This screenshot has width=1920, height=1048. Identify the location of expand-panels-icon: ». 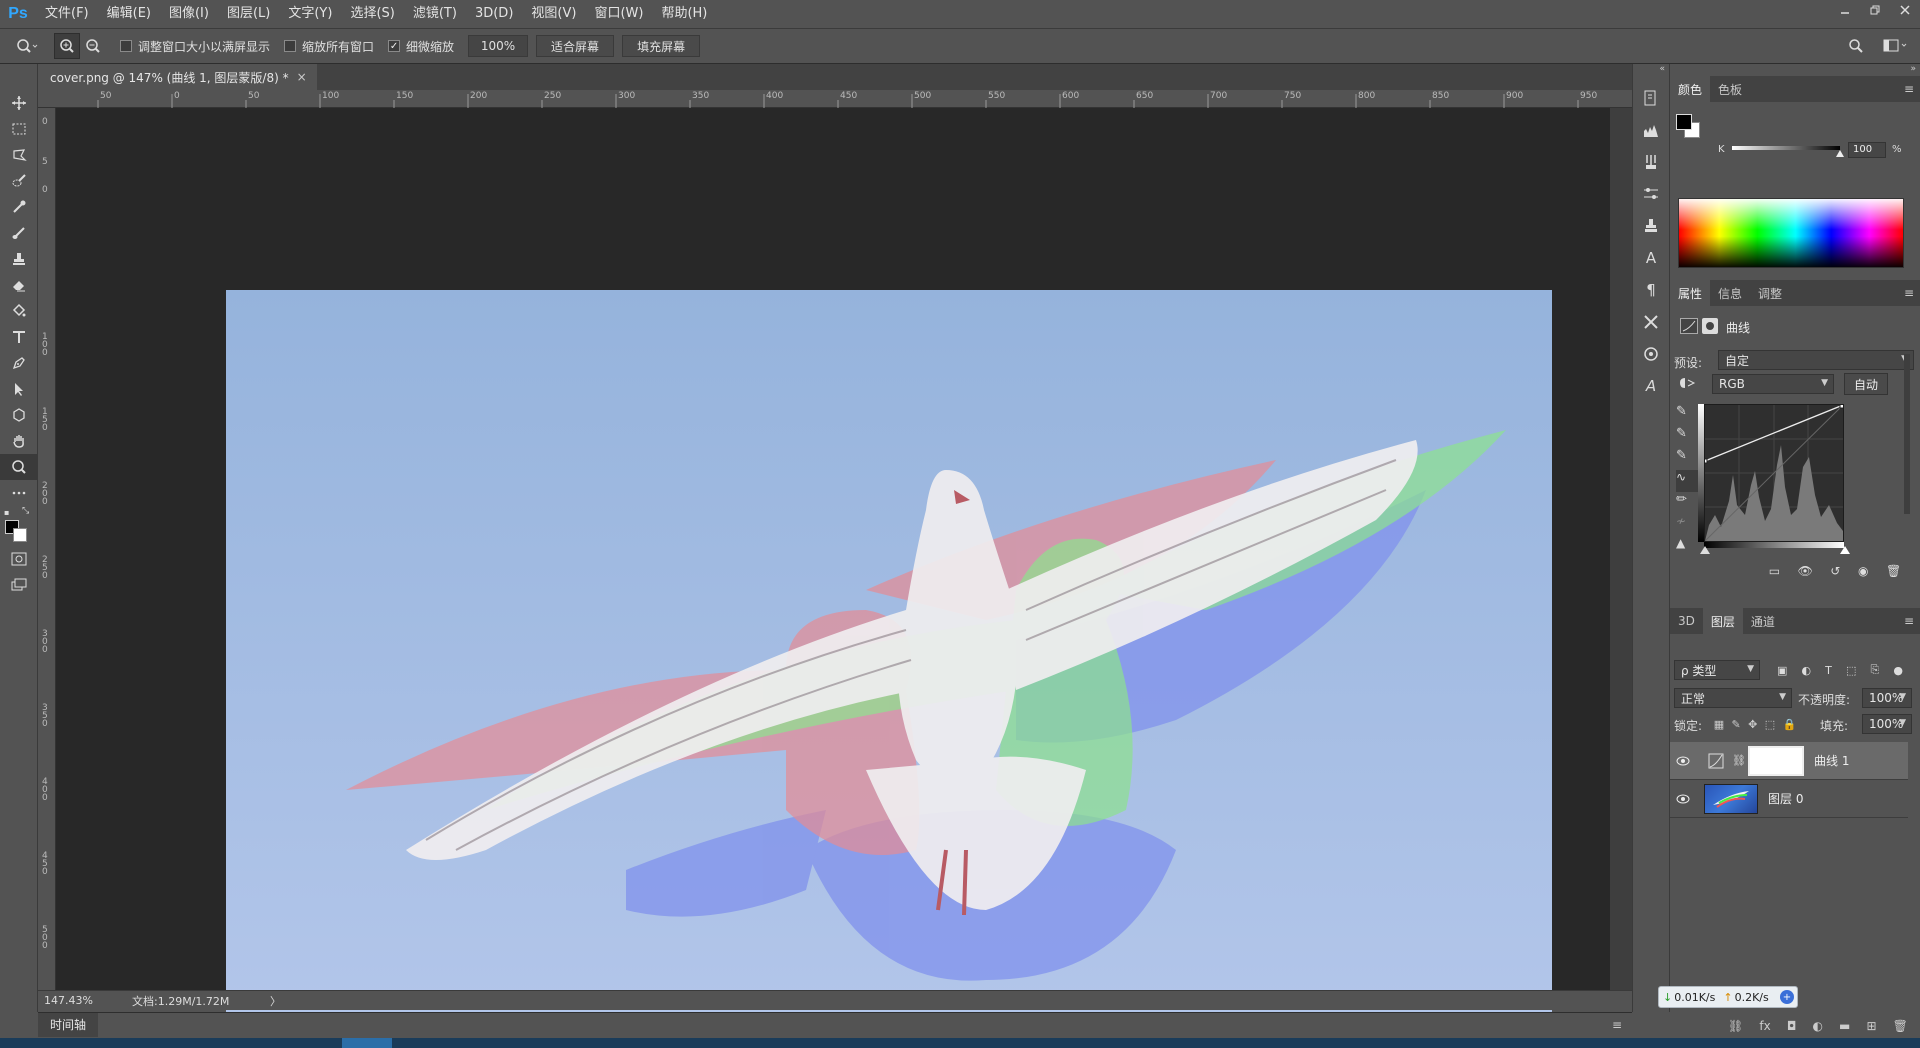
(1913, 69).